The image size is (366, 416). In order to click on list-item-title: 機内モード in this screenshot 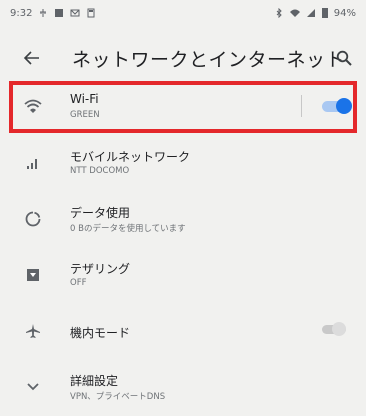, I will do `click(100, 333)`.